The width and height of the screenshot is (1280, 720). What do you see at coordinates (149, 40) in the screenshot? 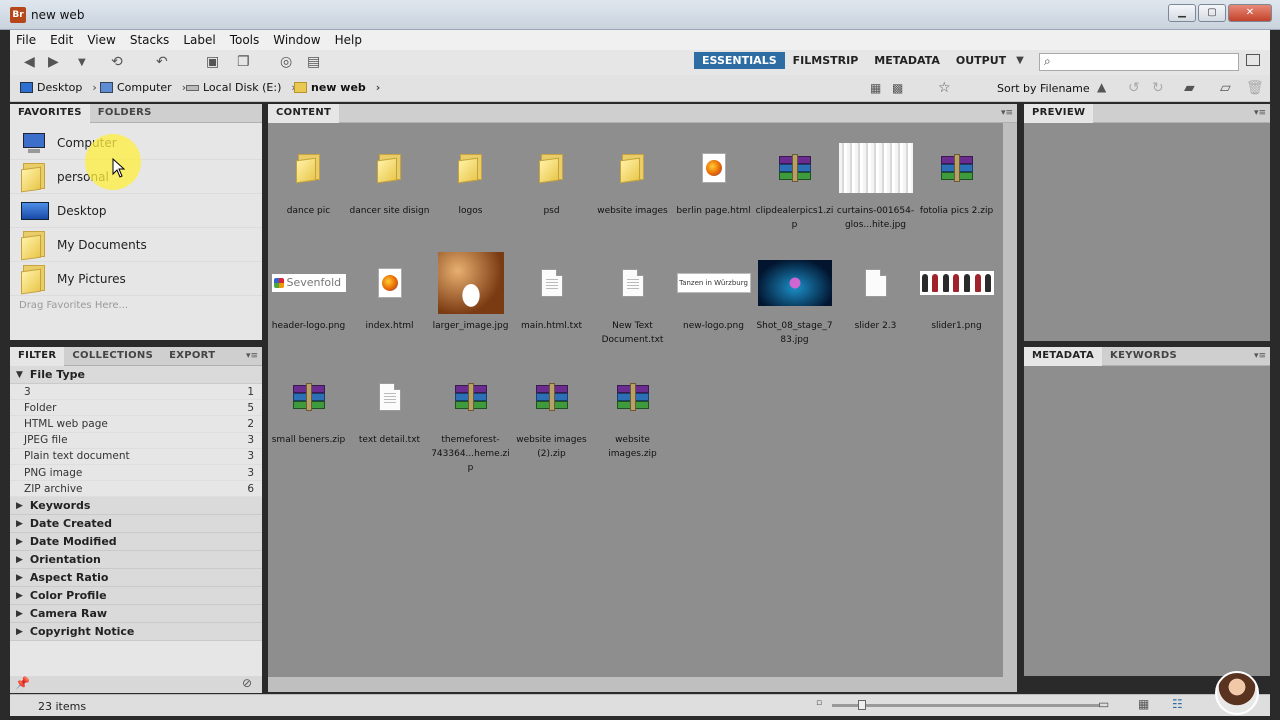
I see `menu-stacks: Stacks` at bounding box center [149, 40].